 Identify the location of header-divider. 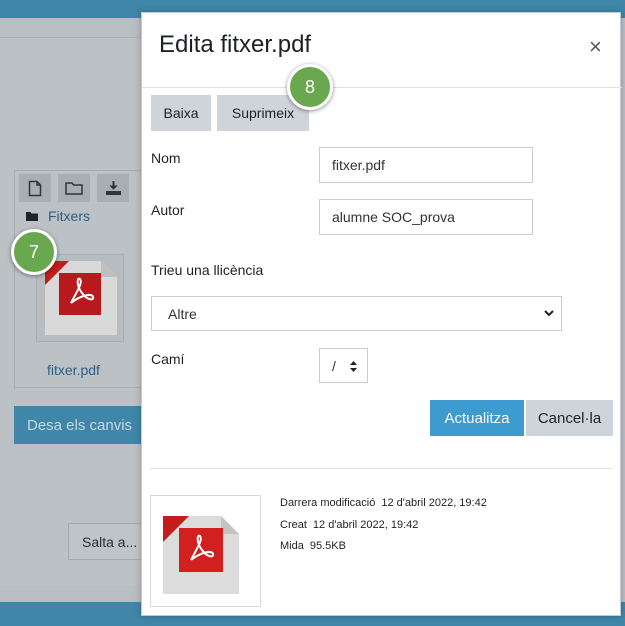
(382, 87).